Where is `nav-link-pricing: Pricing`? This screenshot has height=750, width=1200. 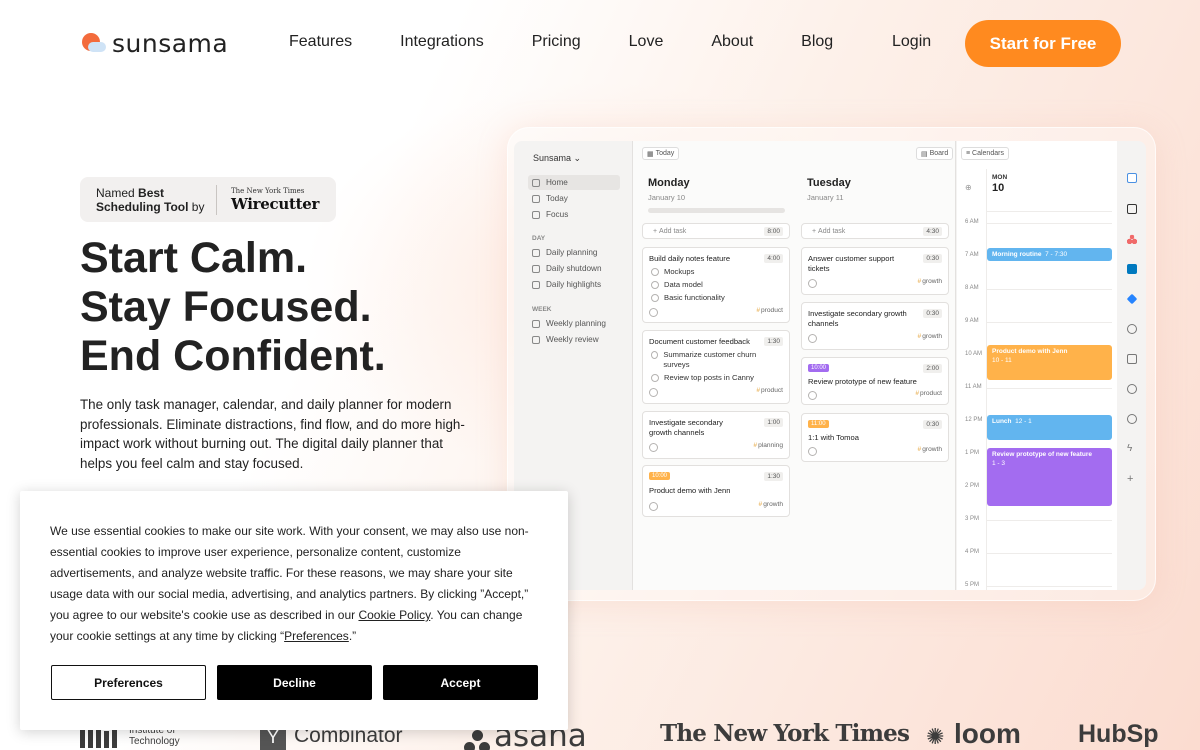
nav-link-pricing: Pricing is located at coordinates (556, 42).